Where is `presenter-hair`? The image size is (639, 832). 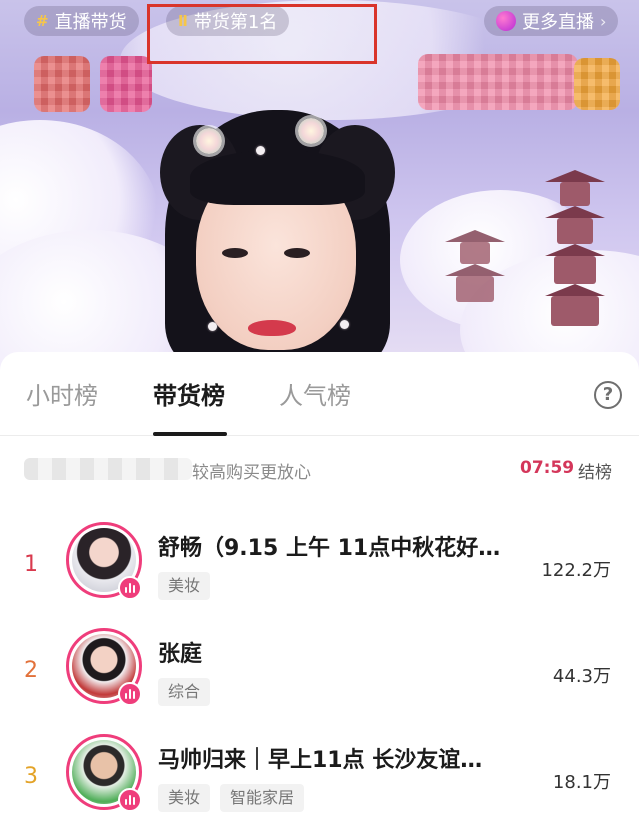
presenter-hair is located at coordinates (277, 177).